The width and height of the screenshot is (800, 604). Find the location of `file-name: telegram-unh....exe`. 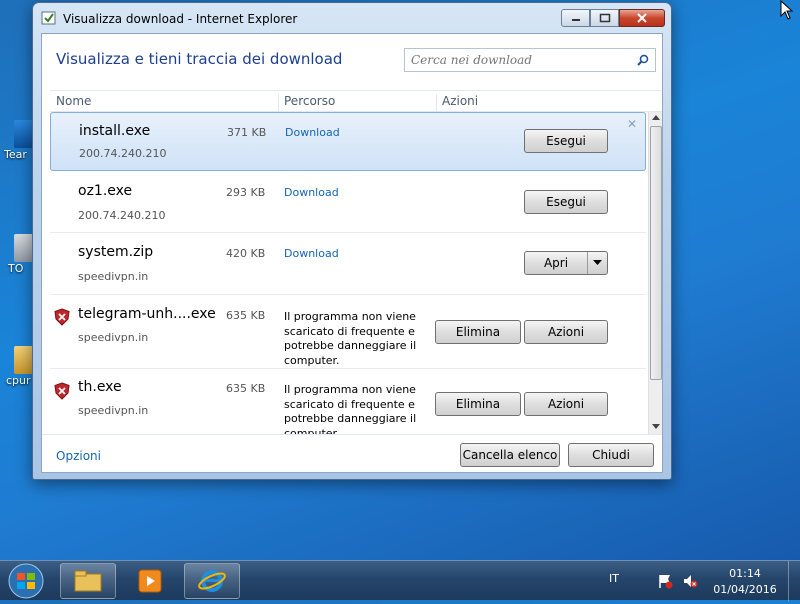

file-name: telegram-unh....exe is located at coordinates (147, 314).